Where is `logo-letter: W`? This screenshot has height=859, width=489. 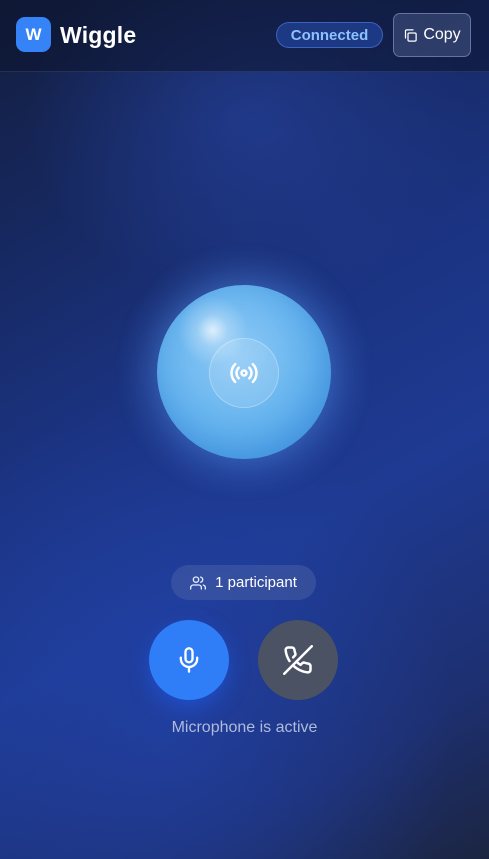 logo-letter: W is located at coordinates (33, 34).